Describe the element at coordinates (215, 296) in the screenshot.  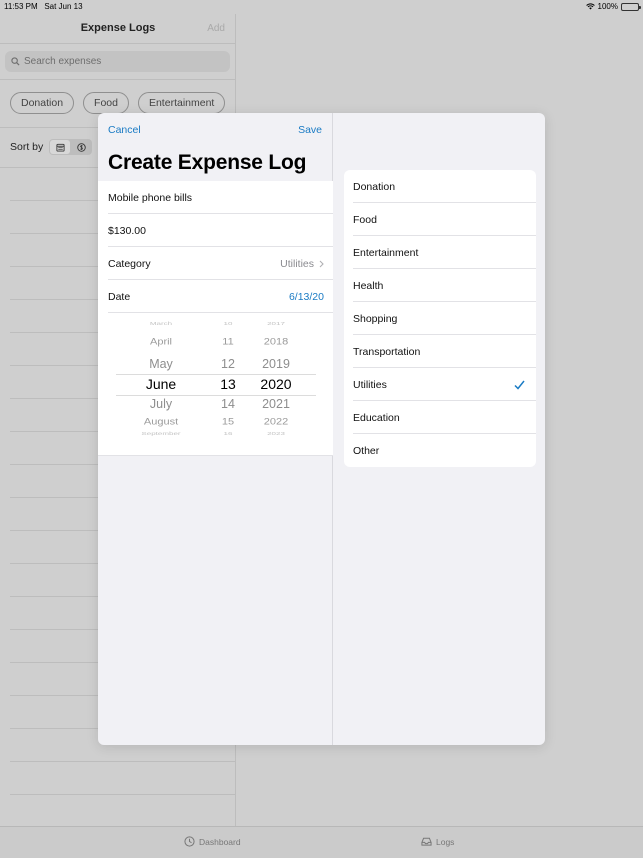
I see `date-row: Date 6/13/20` at that location.